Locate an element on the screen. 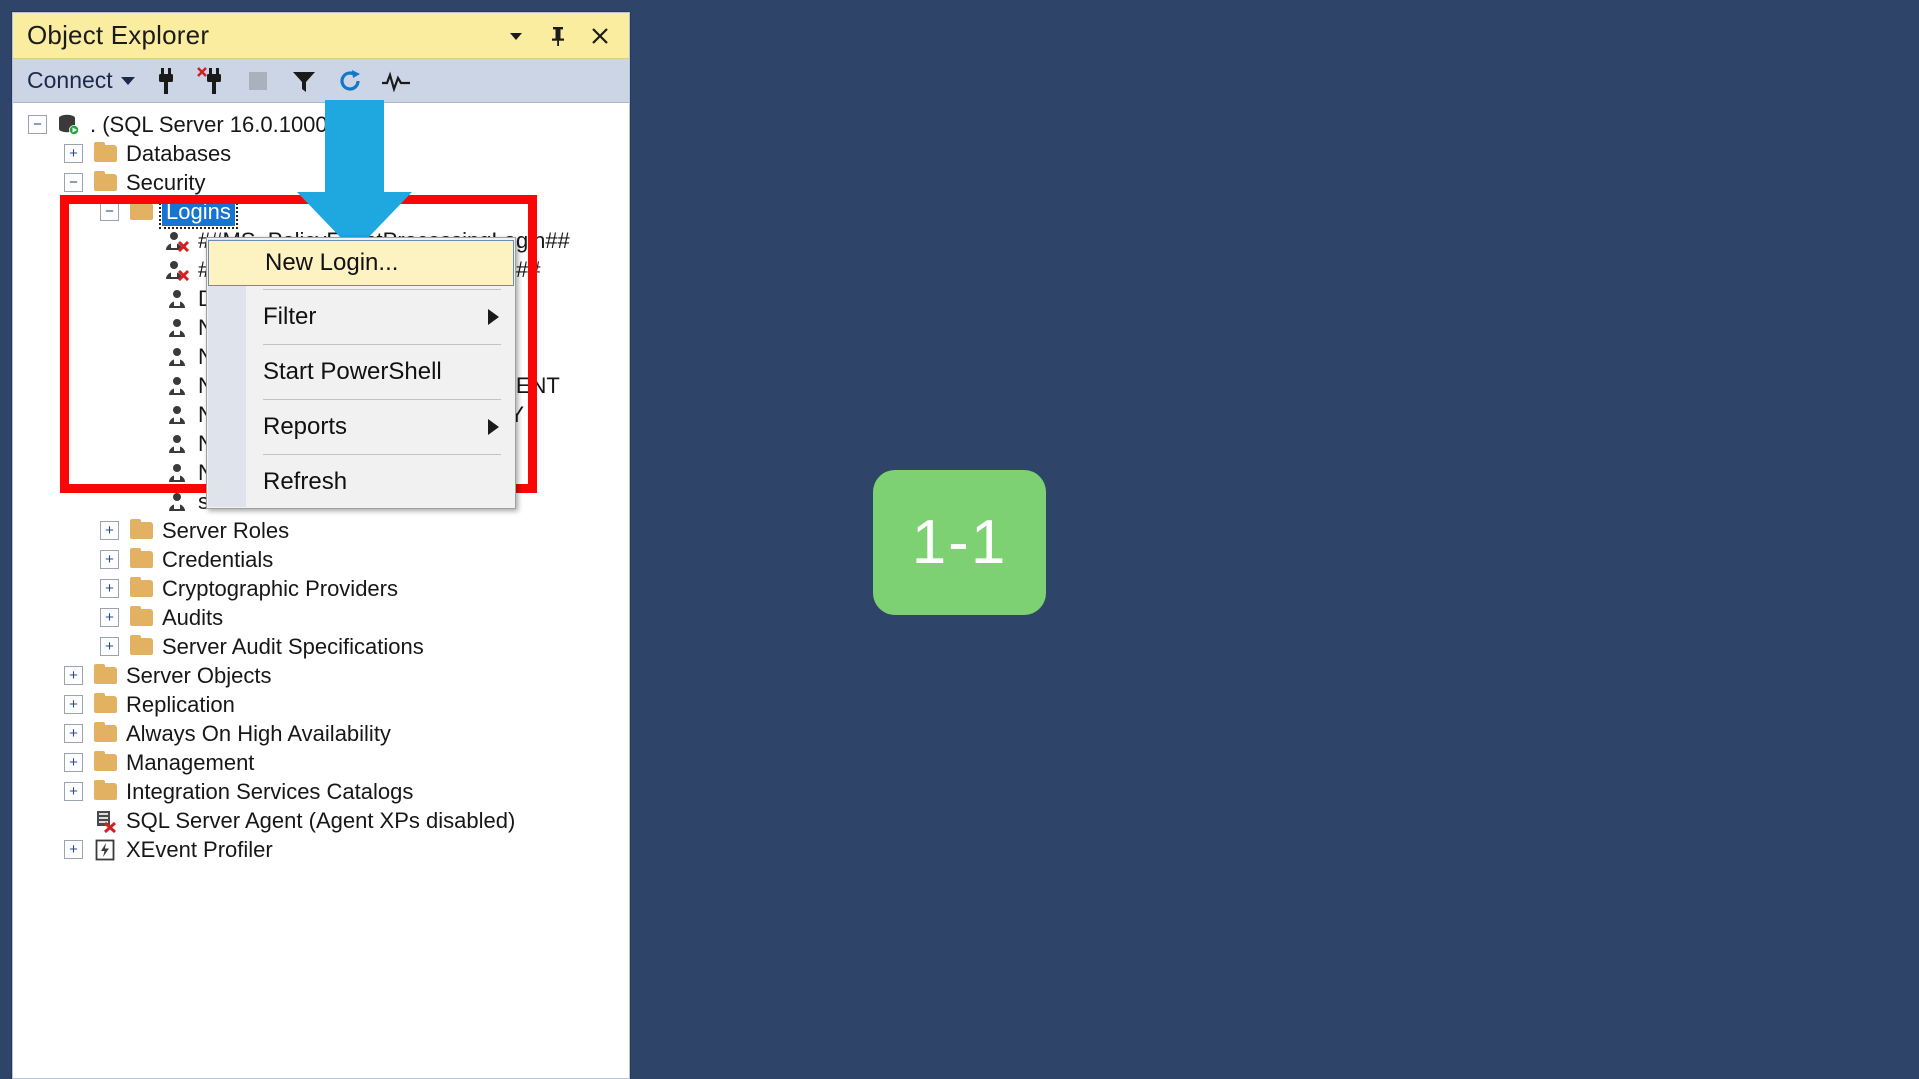 The image size is (1919, 1079). menu-item: Refresh is located at coordinates (361, 482).